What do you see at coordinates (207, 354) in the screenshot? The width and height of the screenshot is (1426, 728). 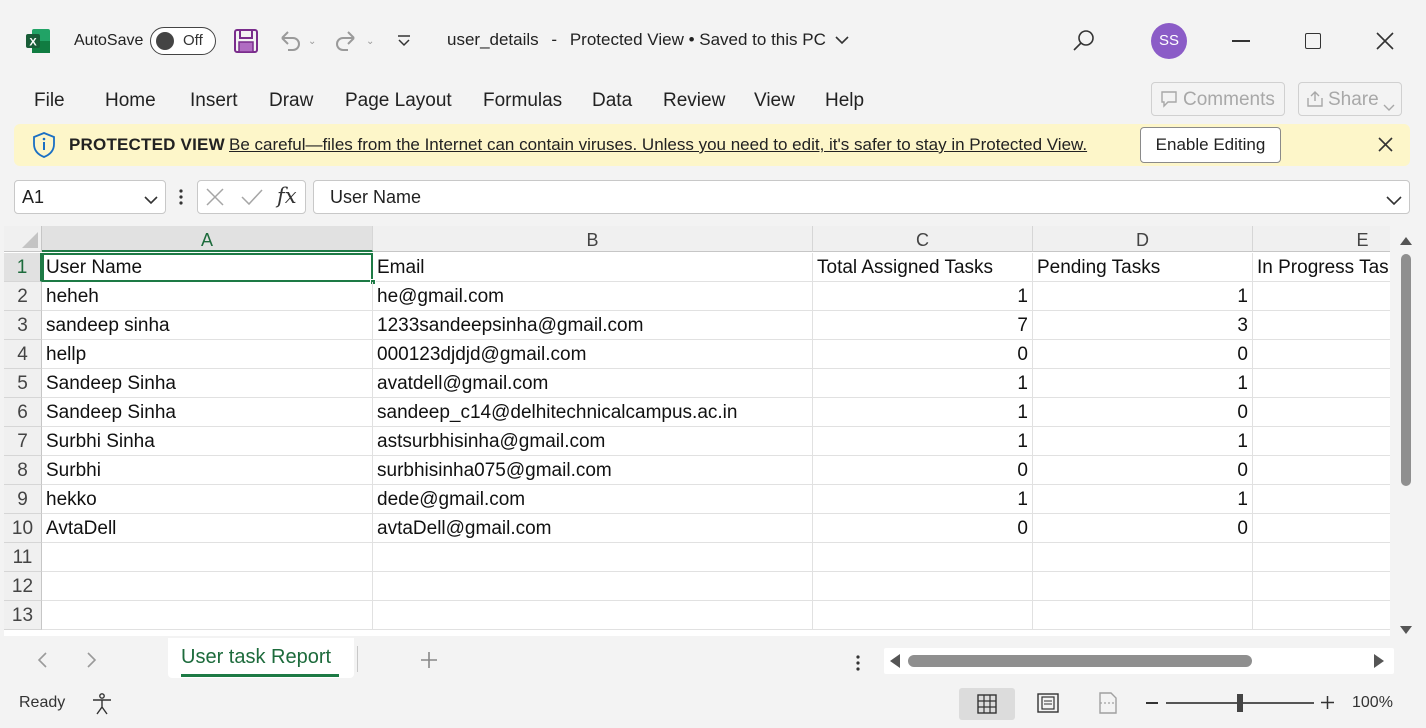 I see `table-cell: hellp` at bounding box center [207, 354].